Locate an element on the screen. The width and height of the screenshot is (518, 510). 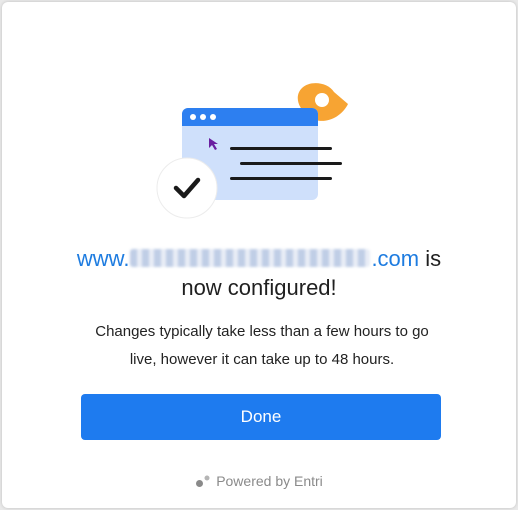
redacted-domain is located at coordinates (250, 258).